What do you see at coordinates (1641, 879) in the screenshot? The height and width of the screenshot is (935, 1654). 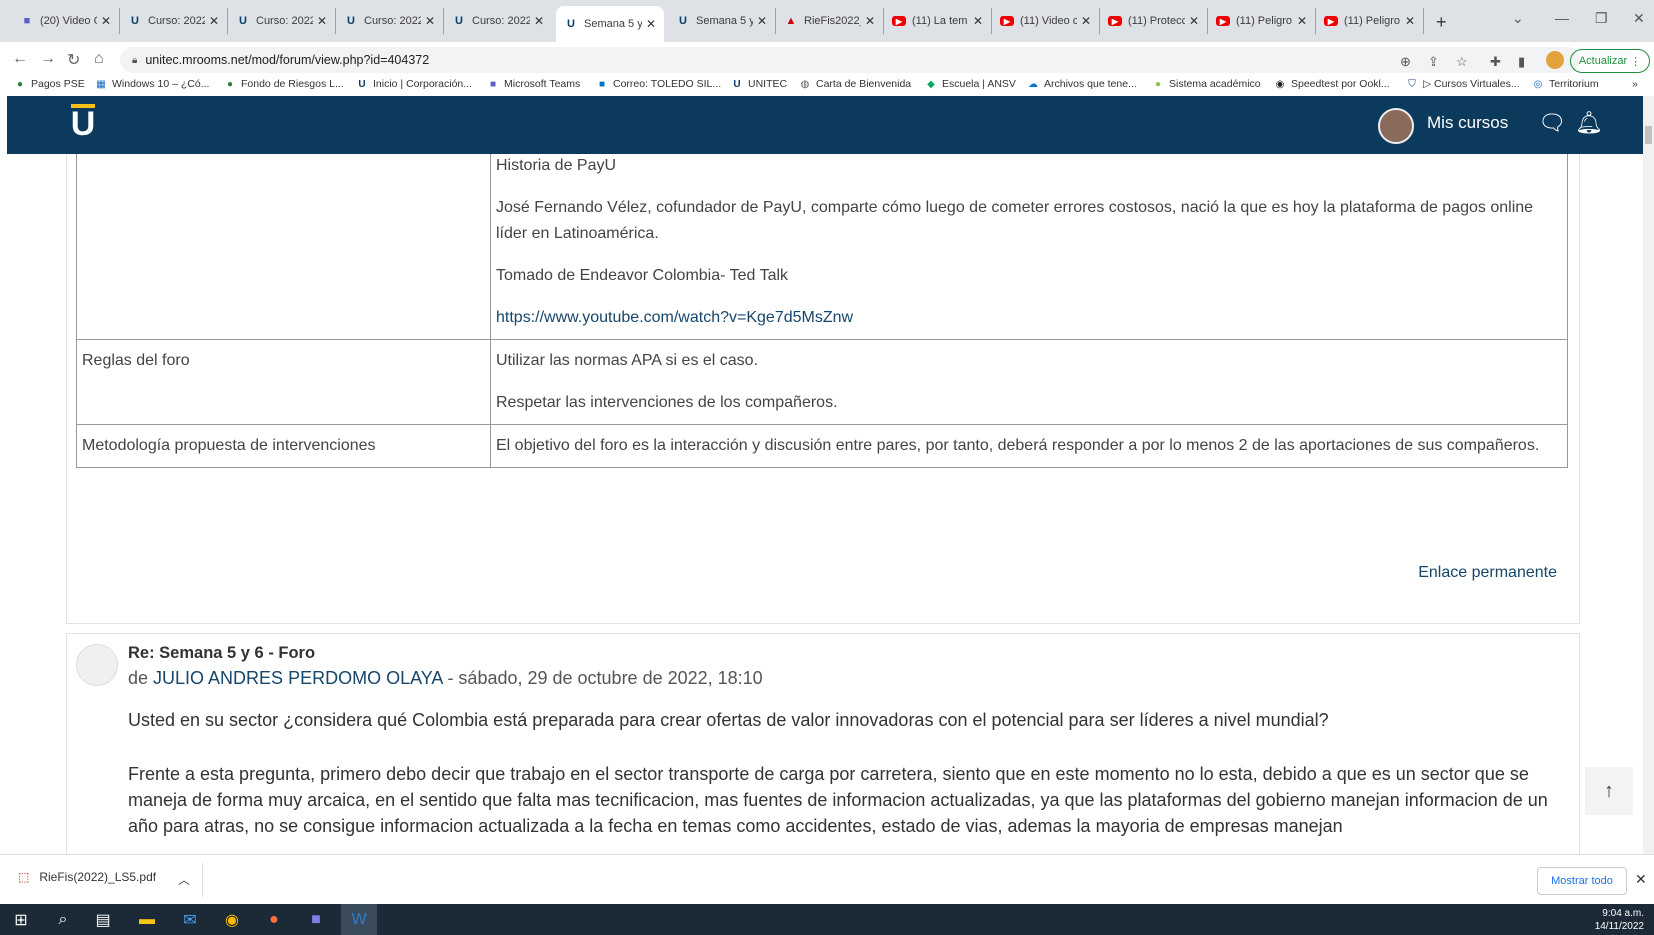 I see `close-download-bar-icon: ✕` at bounding box center [1641, 879].